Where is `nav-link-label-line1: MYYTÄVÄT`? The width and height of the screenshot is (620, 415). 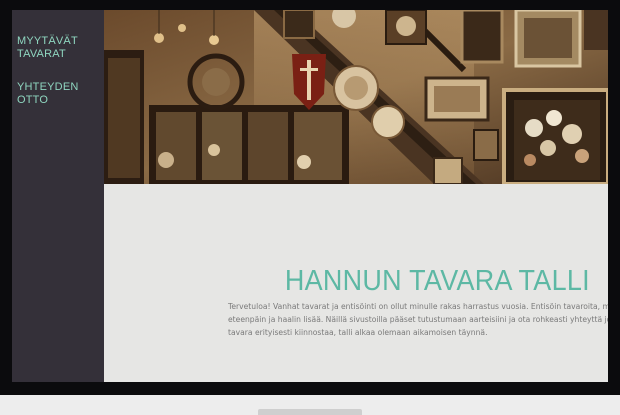 nav-link-label-line1: MYYTÄVÄT is located at coordinates (47, 41).